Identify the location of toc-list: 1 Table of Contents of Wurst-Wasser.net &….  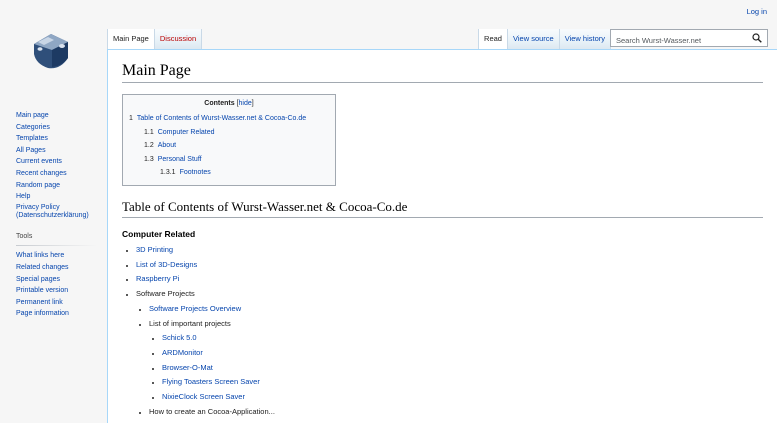
(229, 146).